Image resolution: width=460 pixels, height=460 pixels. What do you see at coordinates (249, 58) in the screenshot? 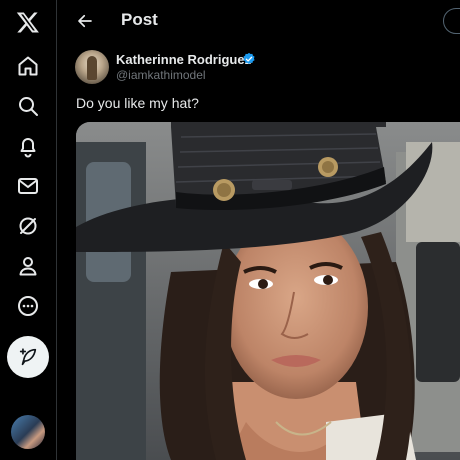
I see `verified-badge-icon` at bounding box center [249, 58].